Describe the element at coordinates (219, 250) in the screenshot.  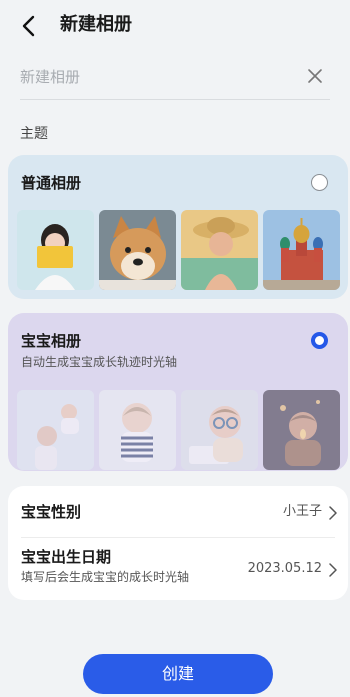
I see `thumbnail-smiling-woman-hat` at that location.